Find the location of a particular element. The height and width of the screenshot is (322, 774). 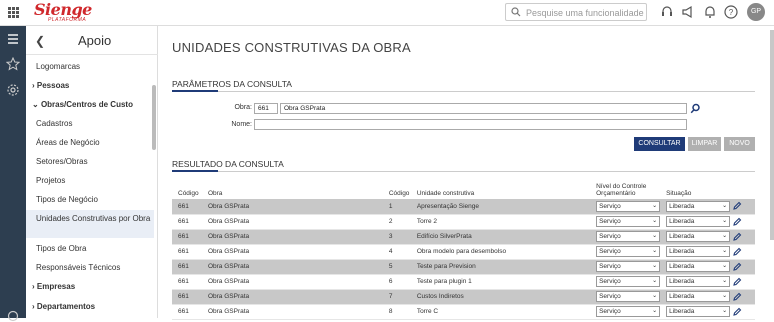

page-scrollbar is located at coordinates (772, 135).